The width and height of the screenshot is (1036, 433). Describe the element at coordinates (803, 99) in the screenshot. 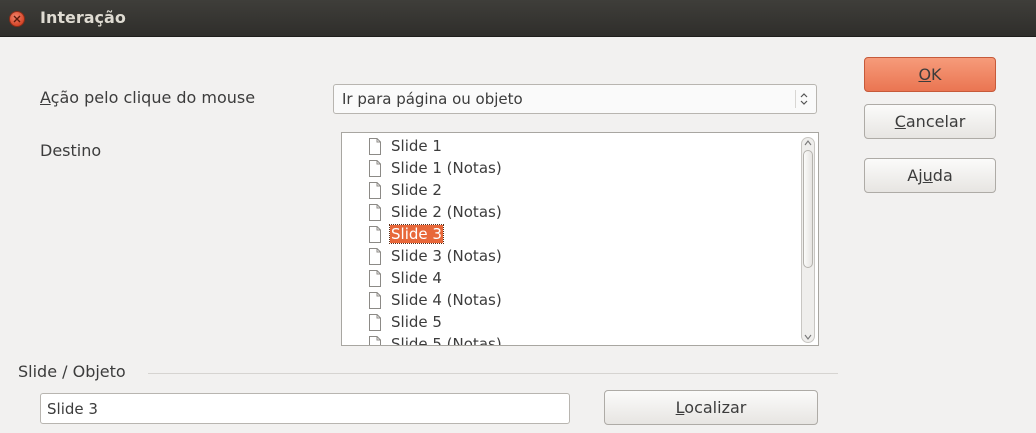

I see `select-spinner-icon` at that location.